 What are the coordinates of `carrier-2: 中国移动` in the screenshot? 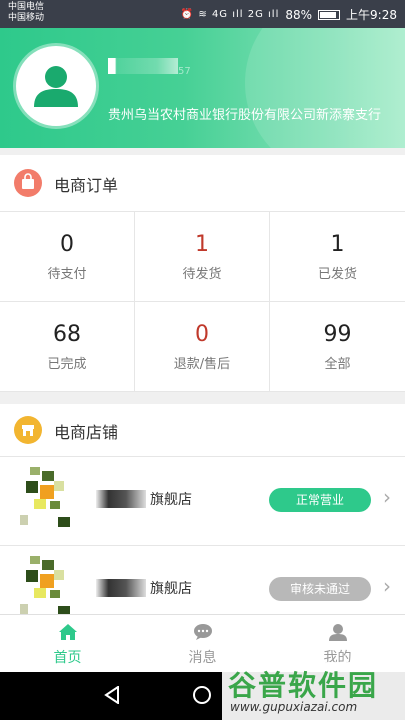 It's located at (26, 18).